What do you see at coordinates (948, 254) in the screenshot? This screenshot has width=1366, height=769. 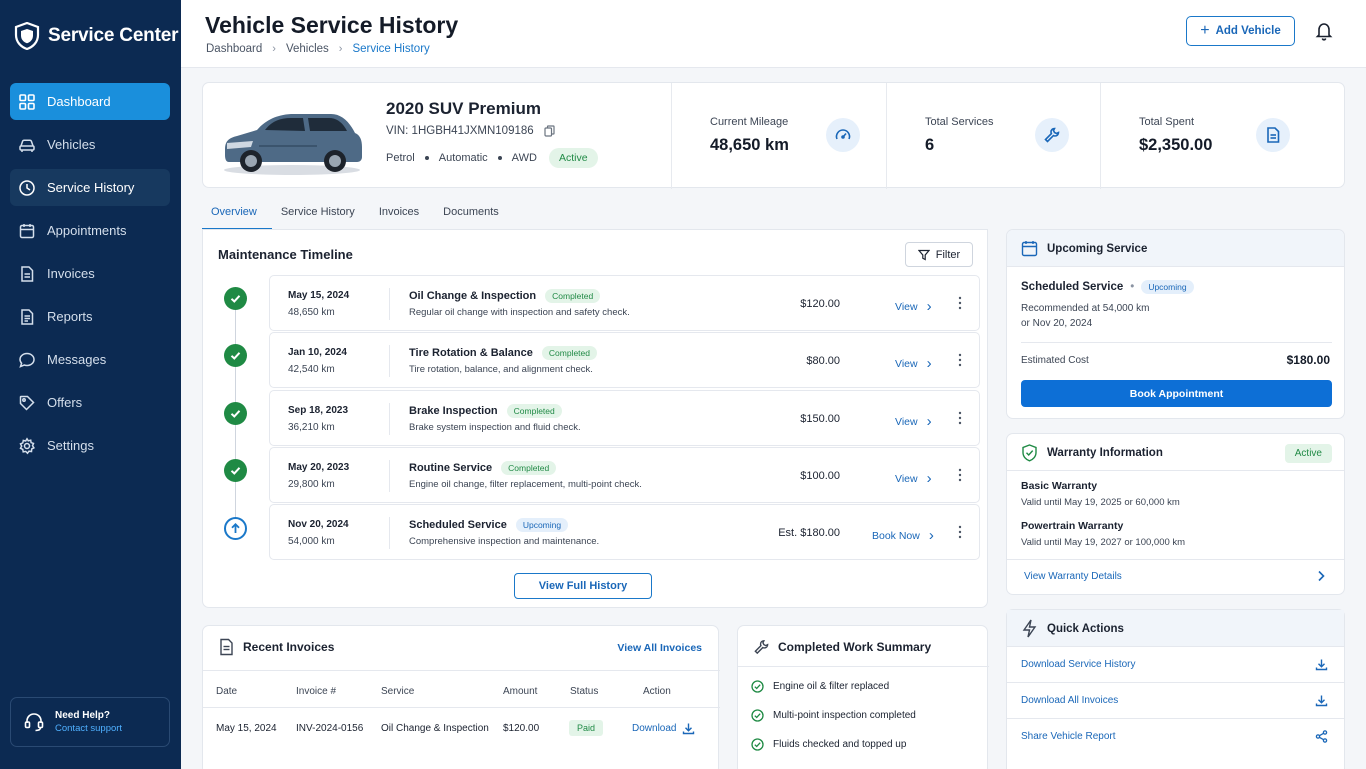 I see `filter-label: Filter` at bounding box center [948, 254].